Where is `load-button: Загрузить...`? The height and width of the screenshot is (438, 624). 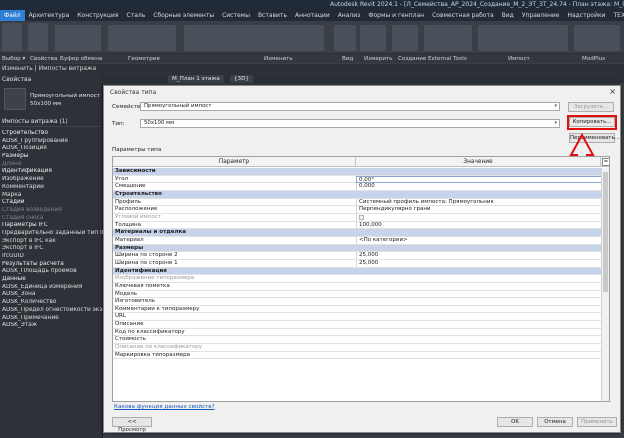
load-button: Загрузить... is located at coordinates (591, 107).